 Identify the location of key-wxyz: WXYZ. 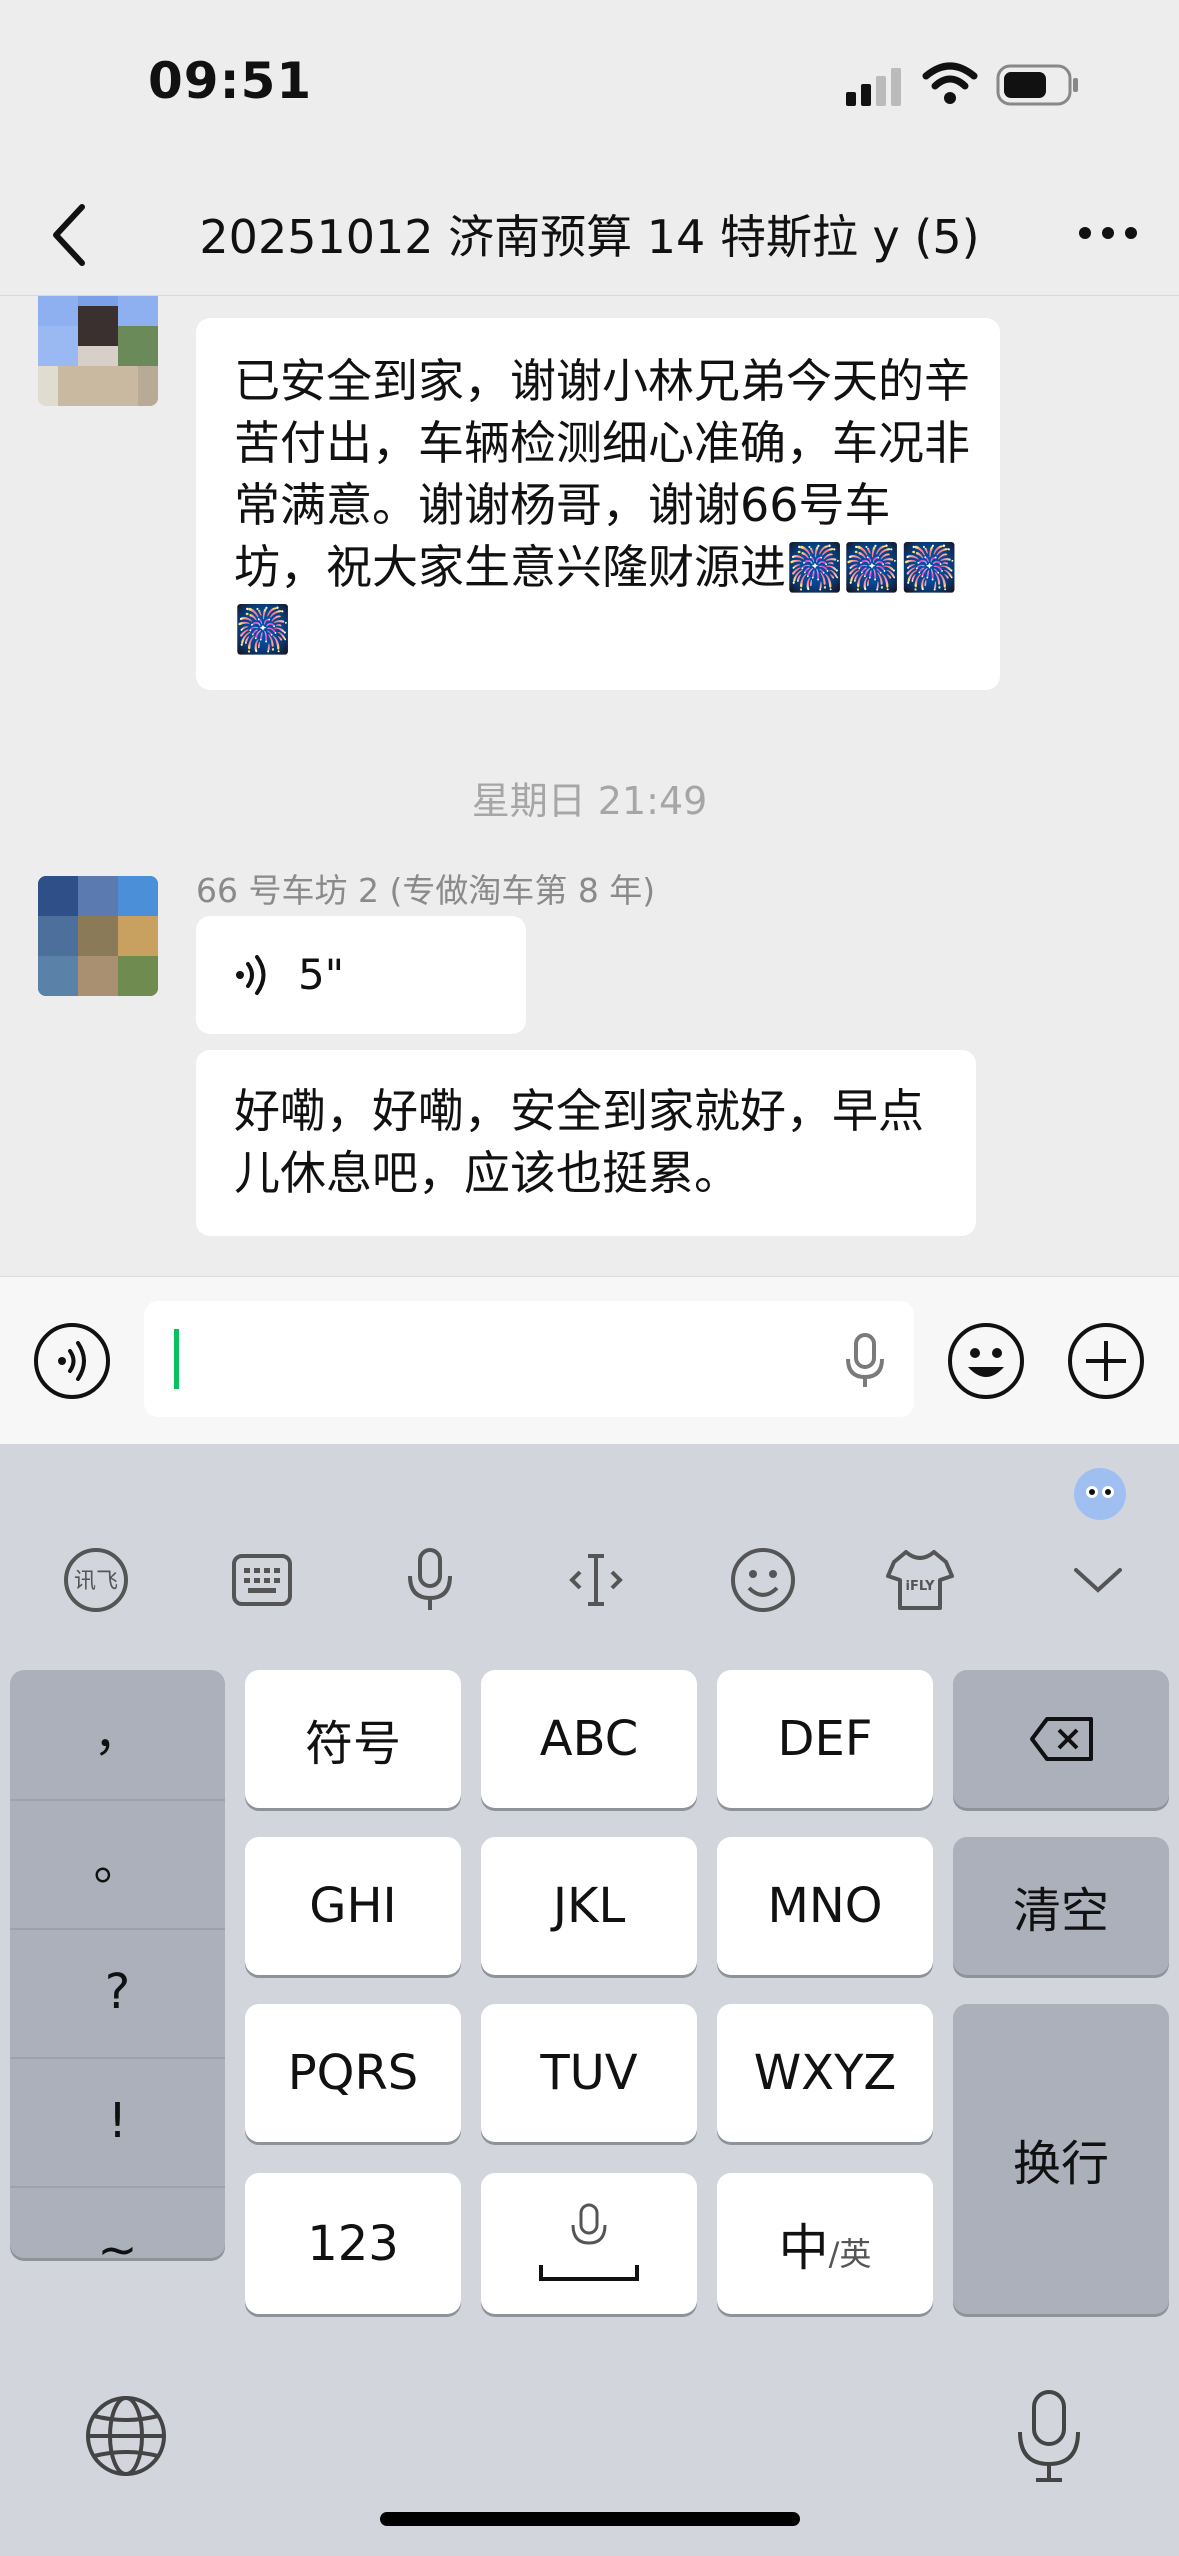
(825, 2073).